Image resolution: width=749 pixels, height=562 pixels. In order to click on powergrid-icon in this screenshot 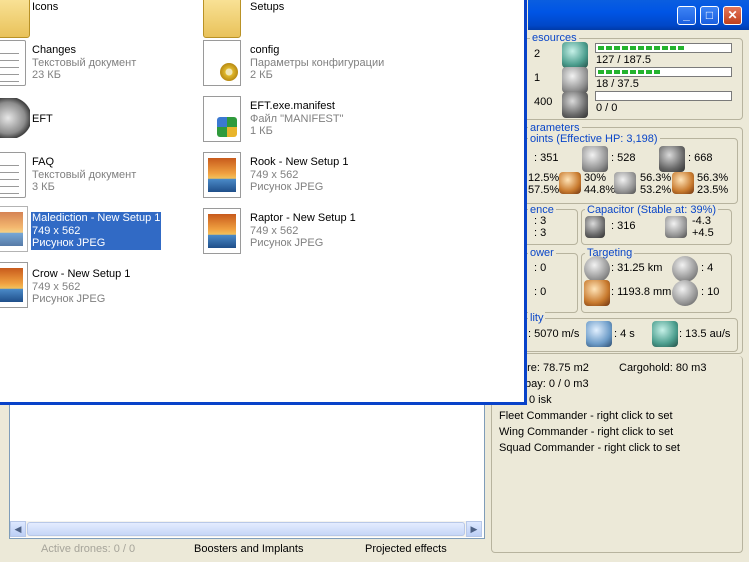, I will do `click(575, 80)`.